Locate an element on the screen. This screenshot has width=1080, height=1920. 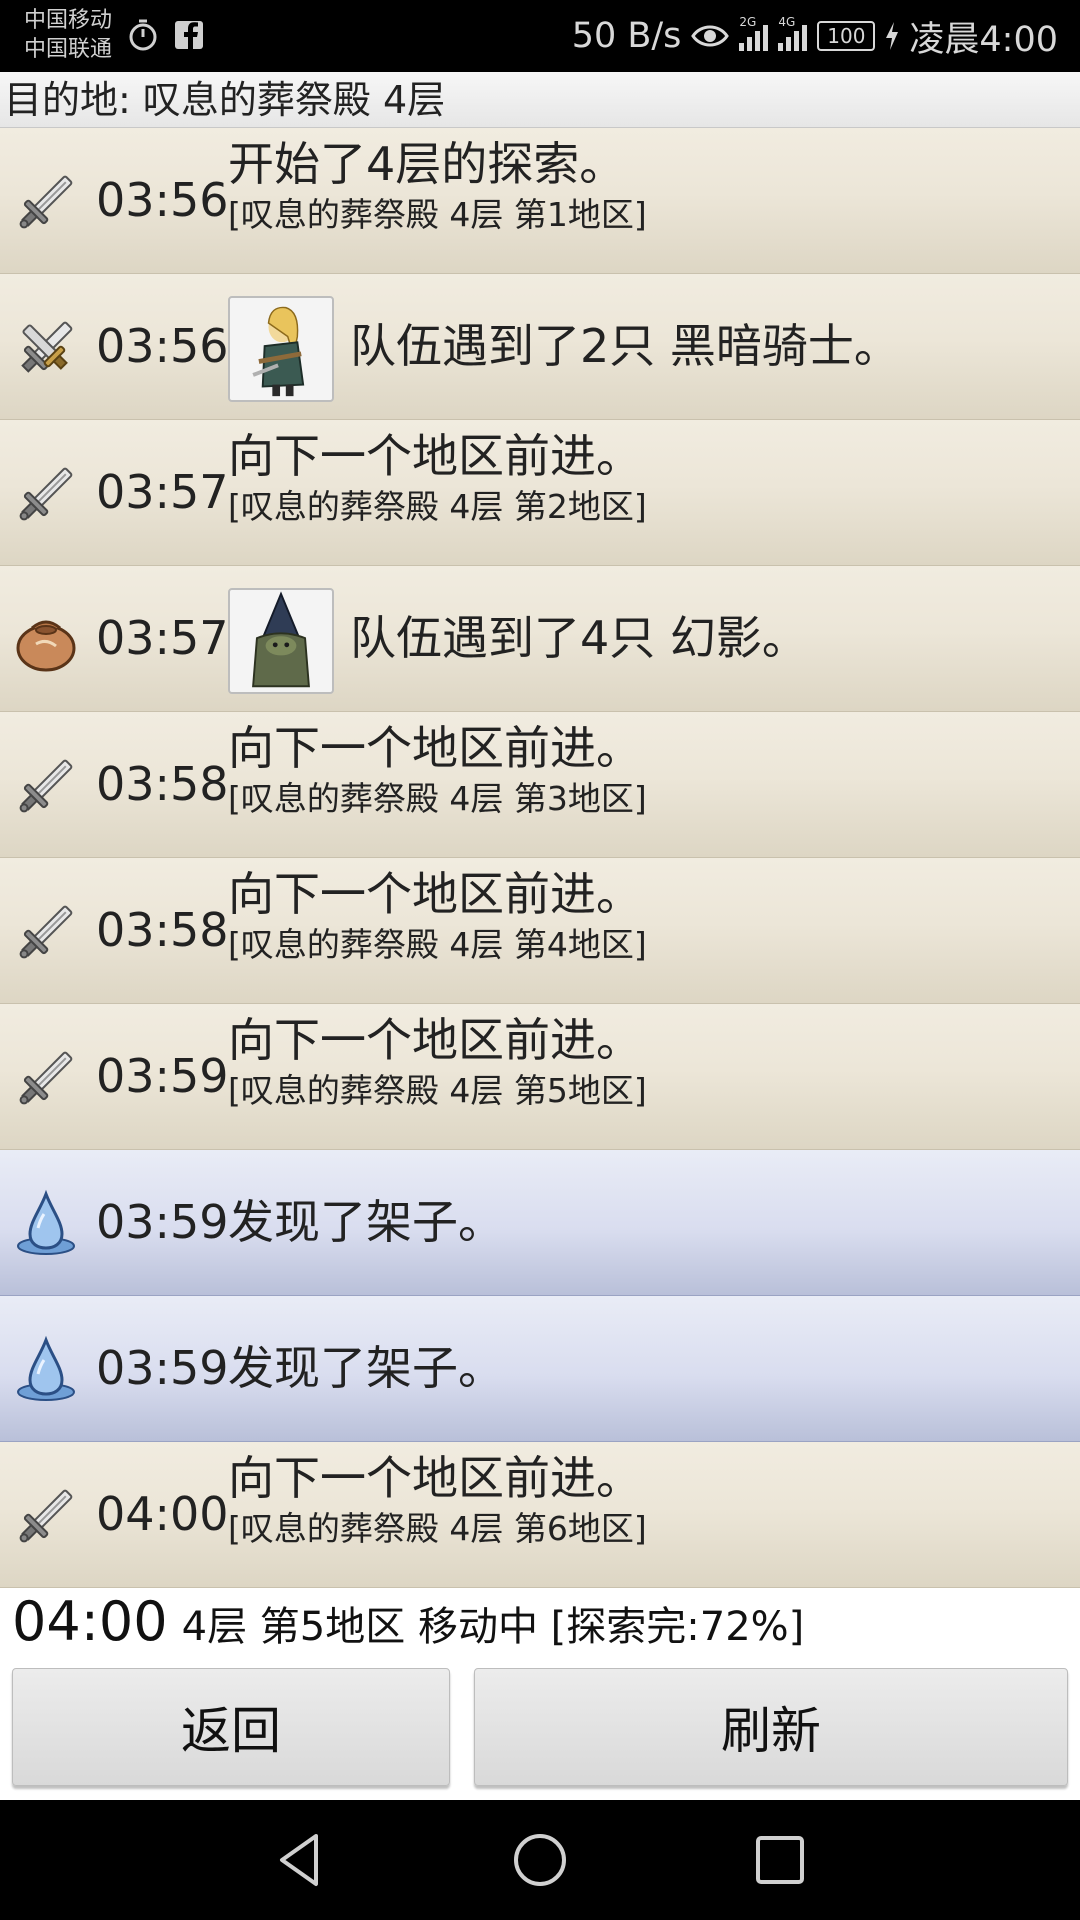
log-message: 队伍遇到了2只 黑暗骑士。 is located at coordinates (625, 346).